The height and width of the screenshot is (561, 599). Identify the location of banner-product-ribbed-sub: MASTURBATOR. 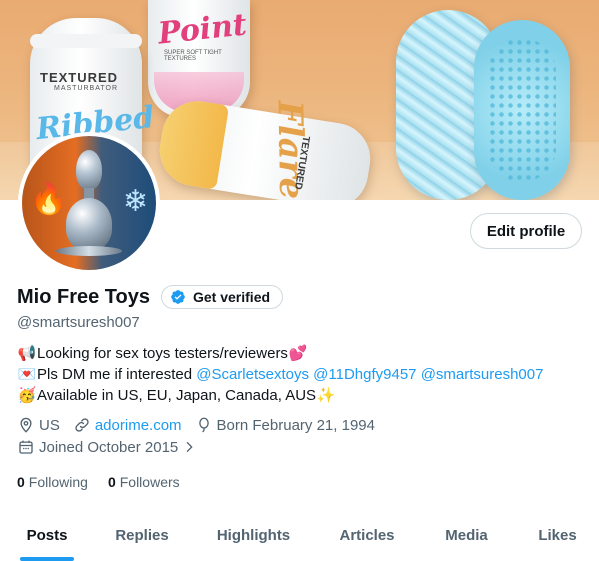
(86, 88).